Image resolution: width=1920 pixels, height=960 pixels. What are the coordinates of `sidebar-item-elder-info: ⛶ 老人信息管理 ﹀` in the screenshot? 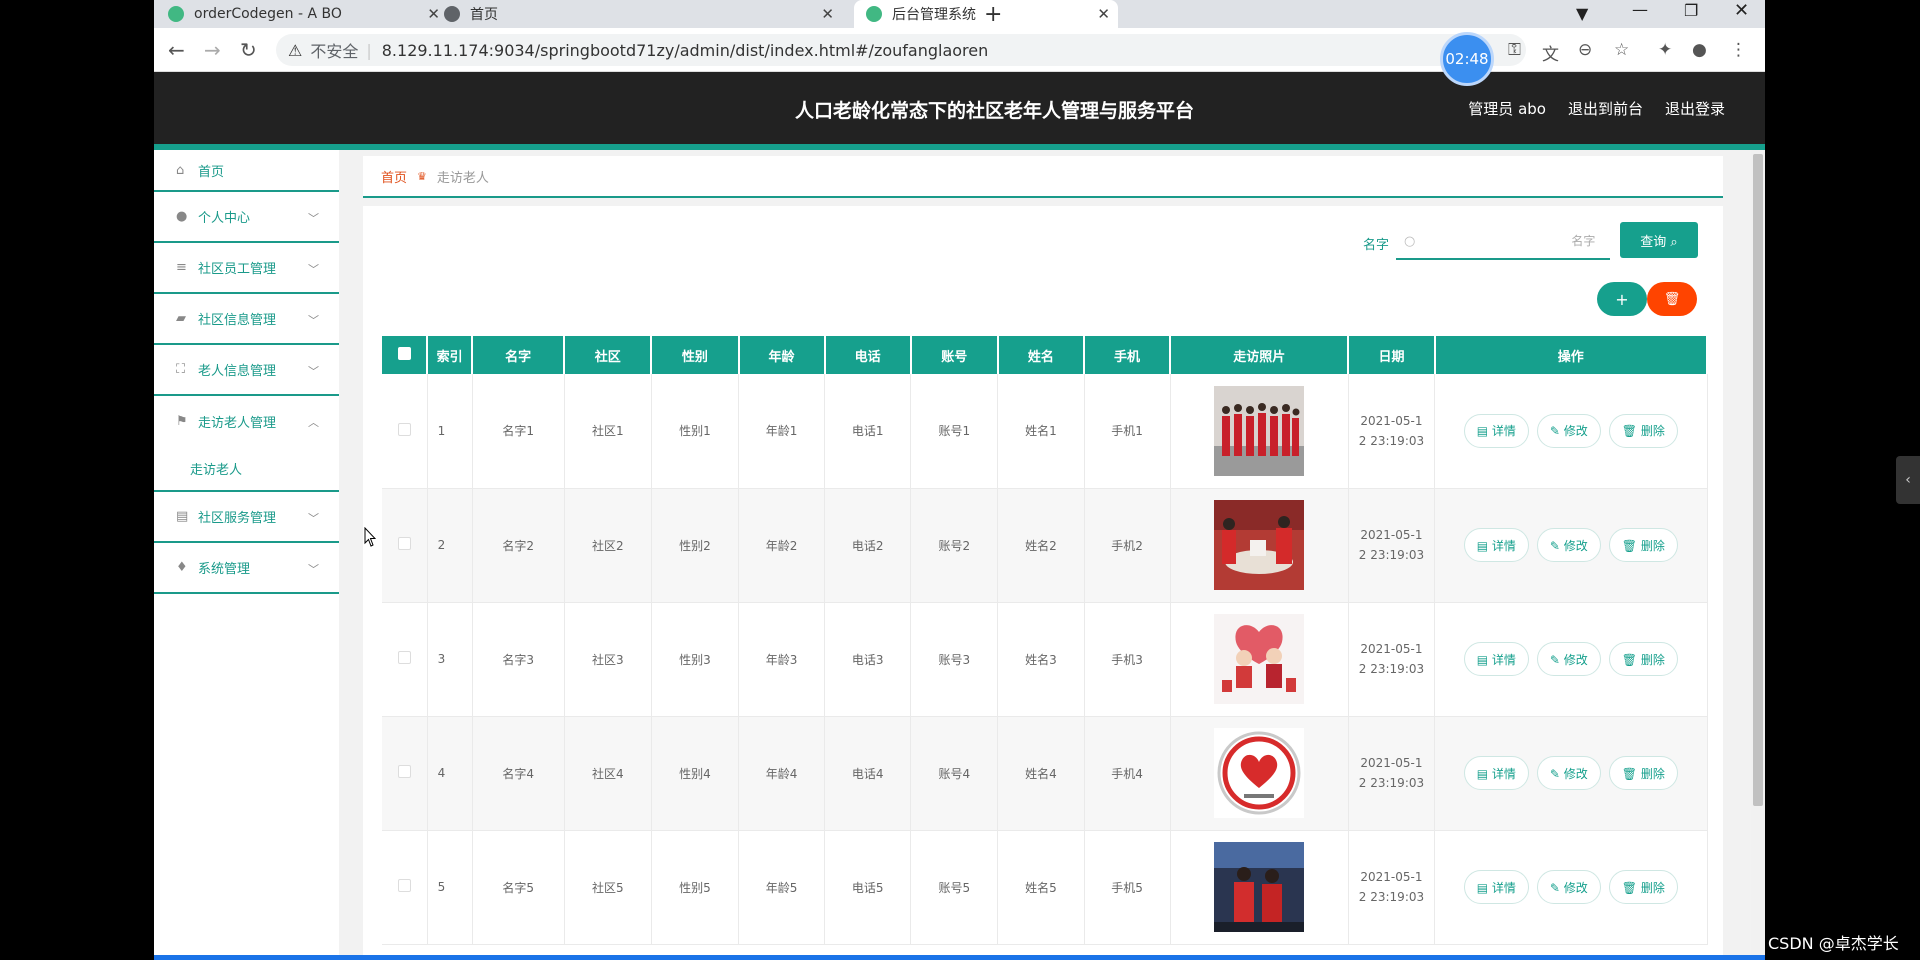 It's located at (246, 370).